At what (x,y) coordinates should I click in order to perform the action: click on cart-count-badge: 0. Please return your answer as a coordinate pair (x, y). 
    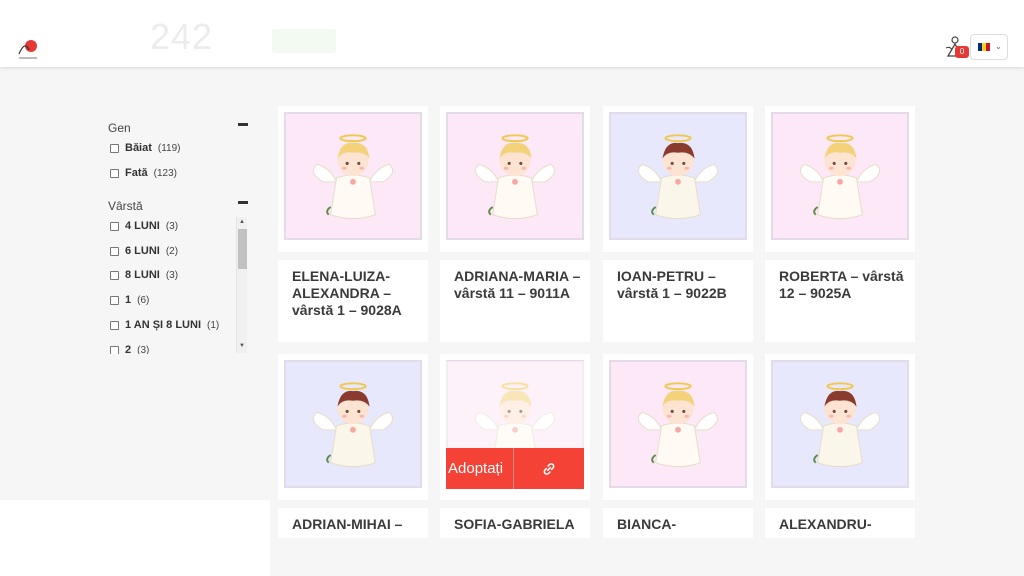
    Looking at the image, I should click on (962, 52).